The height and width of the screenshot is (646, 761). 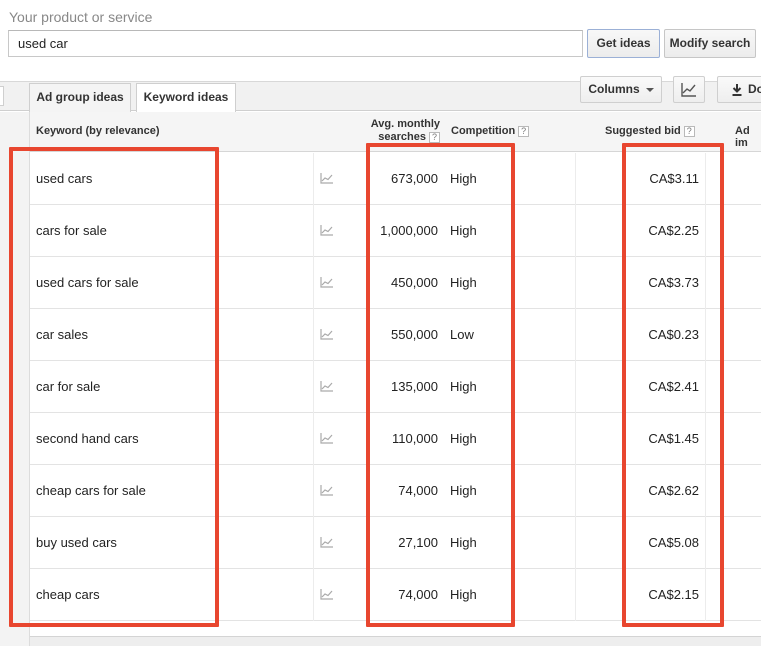 I want to click on columns-button: Columns, so click(x=621, y=89).